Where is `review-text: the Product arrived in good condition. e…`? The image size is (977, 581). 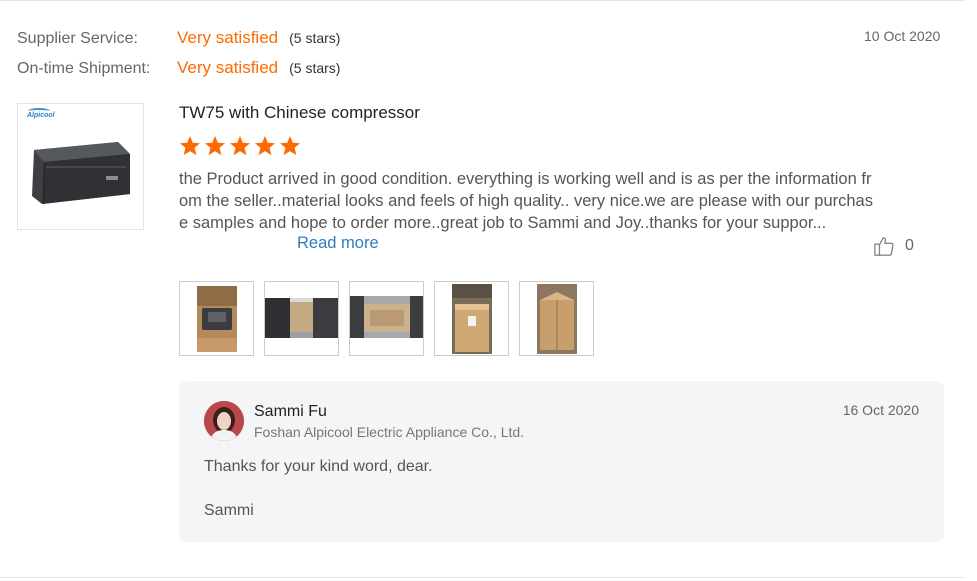 review-text: the Product arrived in good condition. e… is located at coordinates (526, 201).